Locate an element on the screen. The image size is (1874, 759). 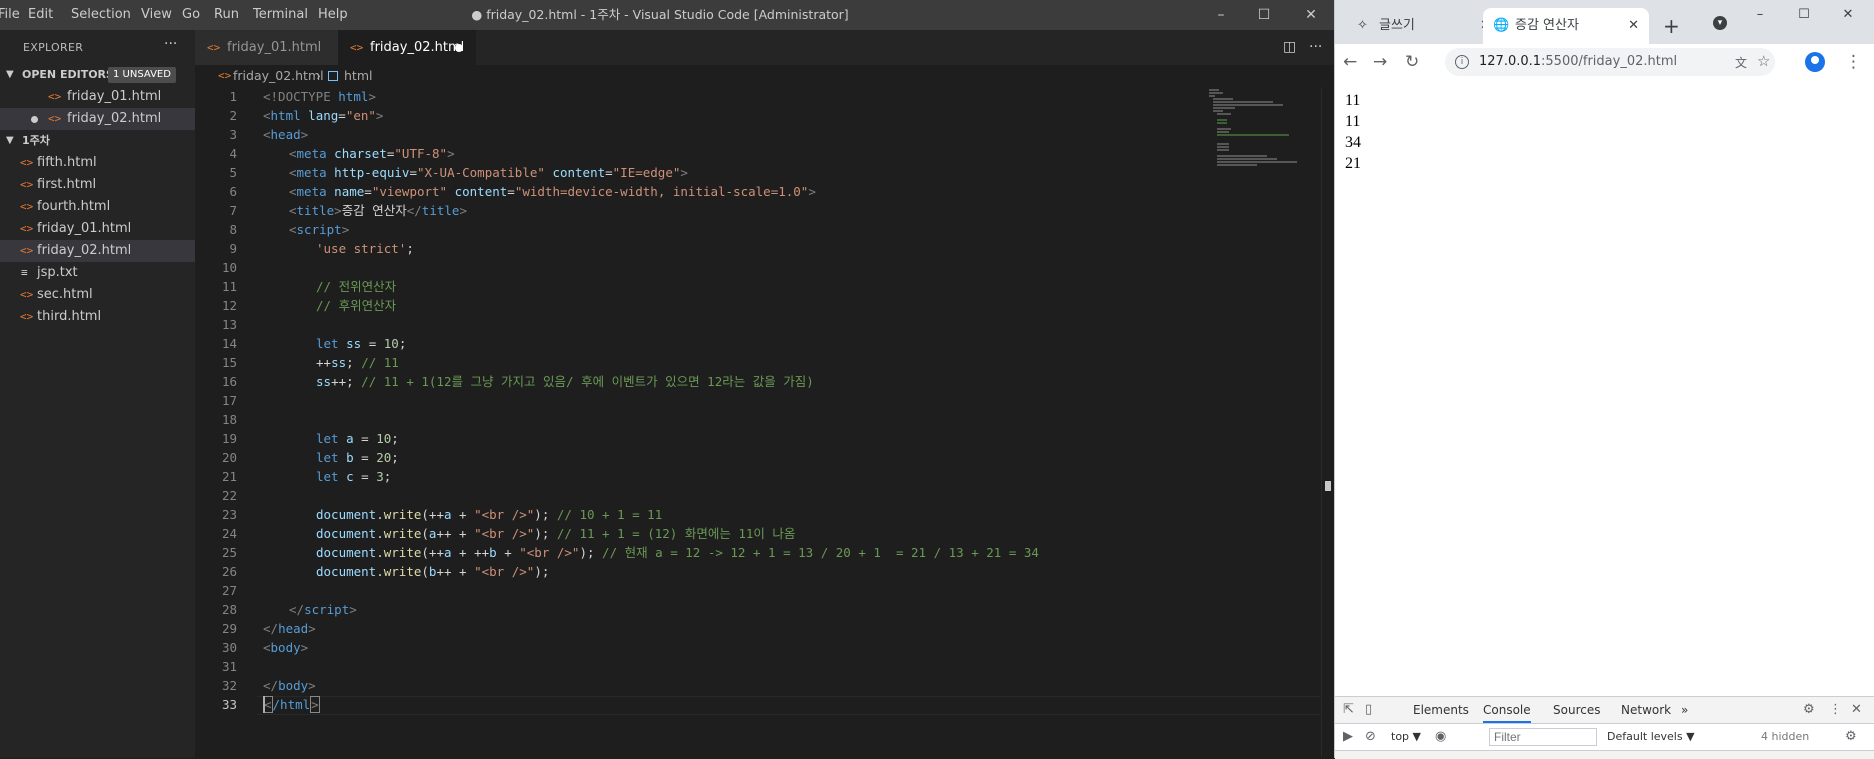
inspect-element-icon: ⇱ is located at coordinates (1348, 710).